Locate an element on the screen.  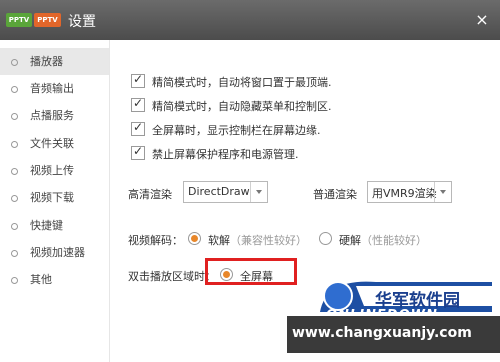
logo-text-secondary: PPTV is located at coordinates (47, 20).